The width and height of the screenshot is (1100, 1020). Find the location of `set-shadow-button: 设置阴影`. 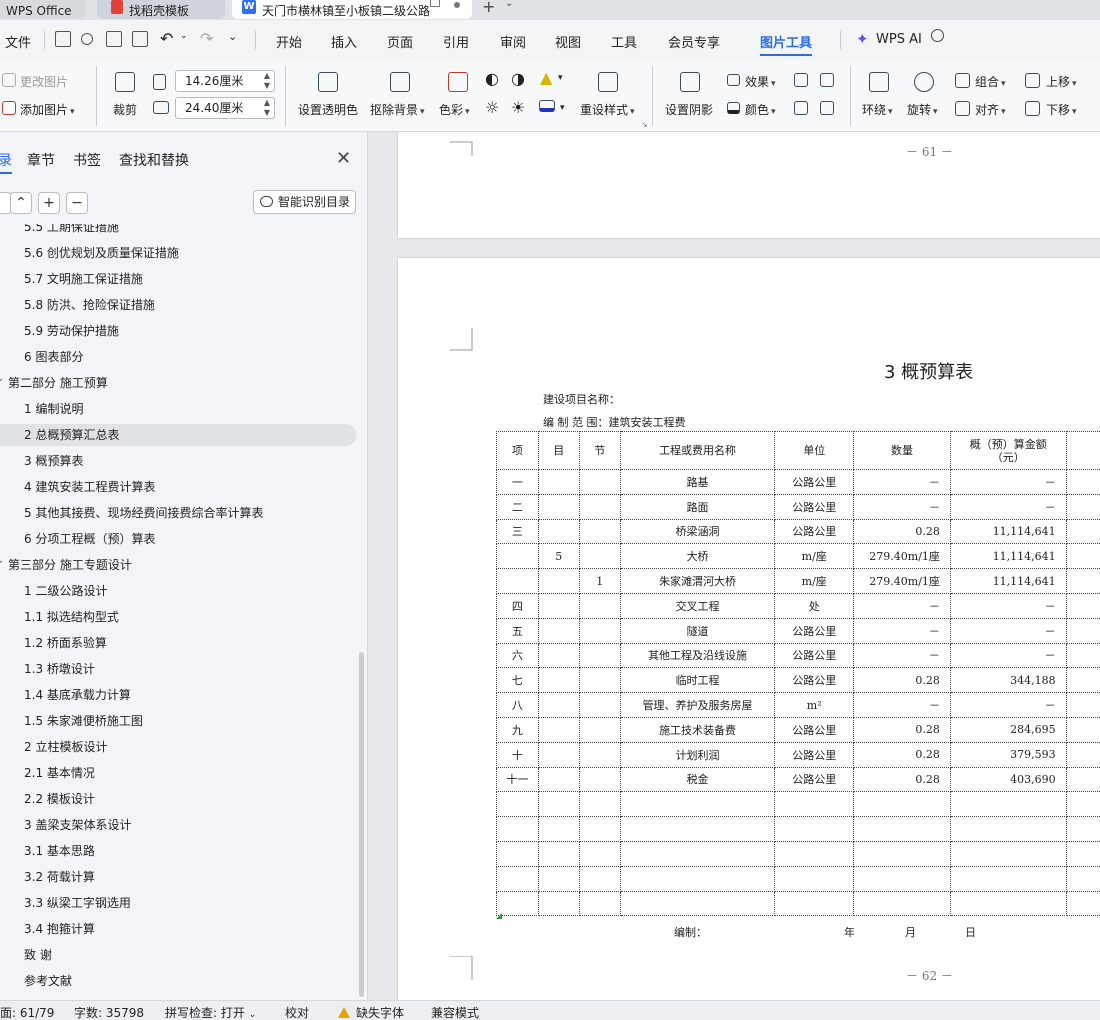

set-shadow-button: 设置阴影 is located at coordinates (689, 109).